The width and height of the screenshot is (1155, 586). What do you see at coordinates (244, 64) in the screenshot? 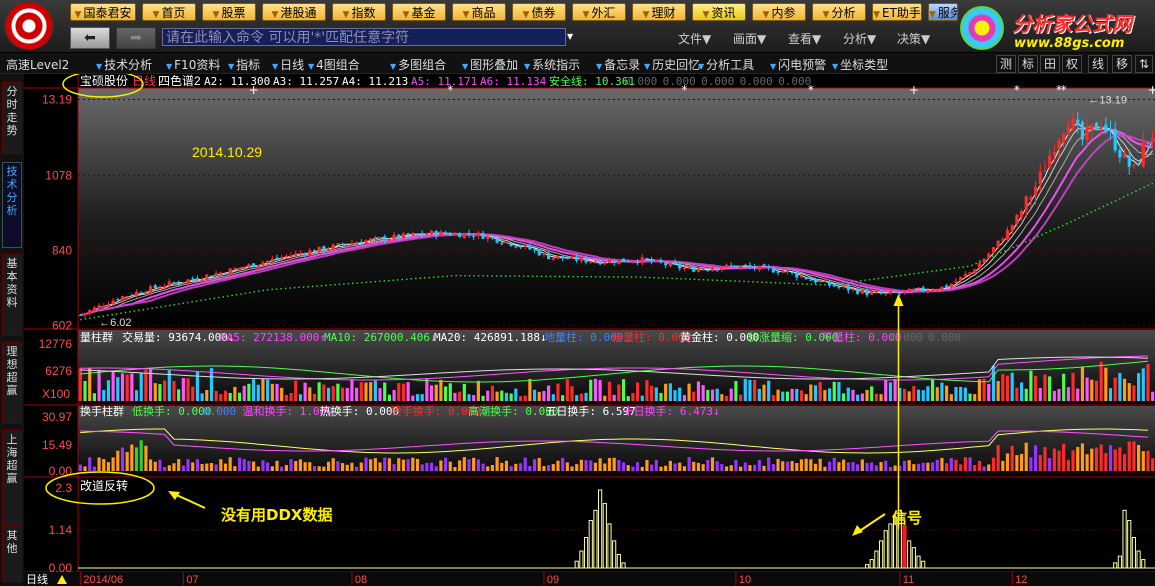
I see `toolbar-item-3: ▼ 指标` at bounding box center [244, 64].